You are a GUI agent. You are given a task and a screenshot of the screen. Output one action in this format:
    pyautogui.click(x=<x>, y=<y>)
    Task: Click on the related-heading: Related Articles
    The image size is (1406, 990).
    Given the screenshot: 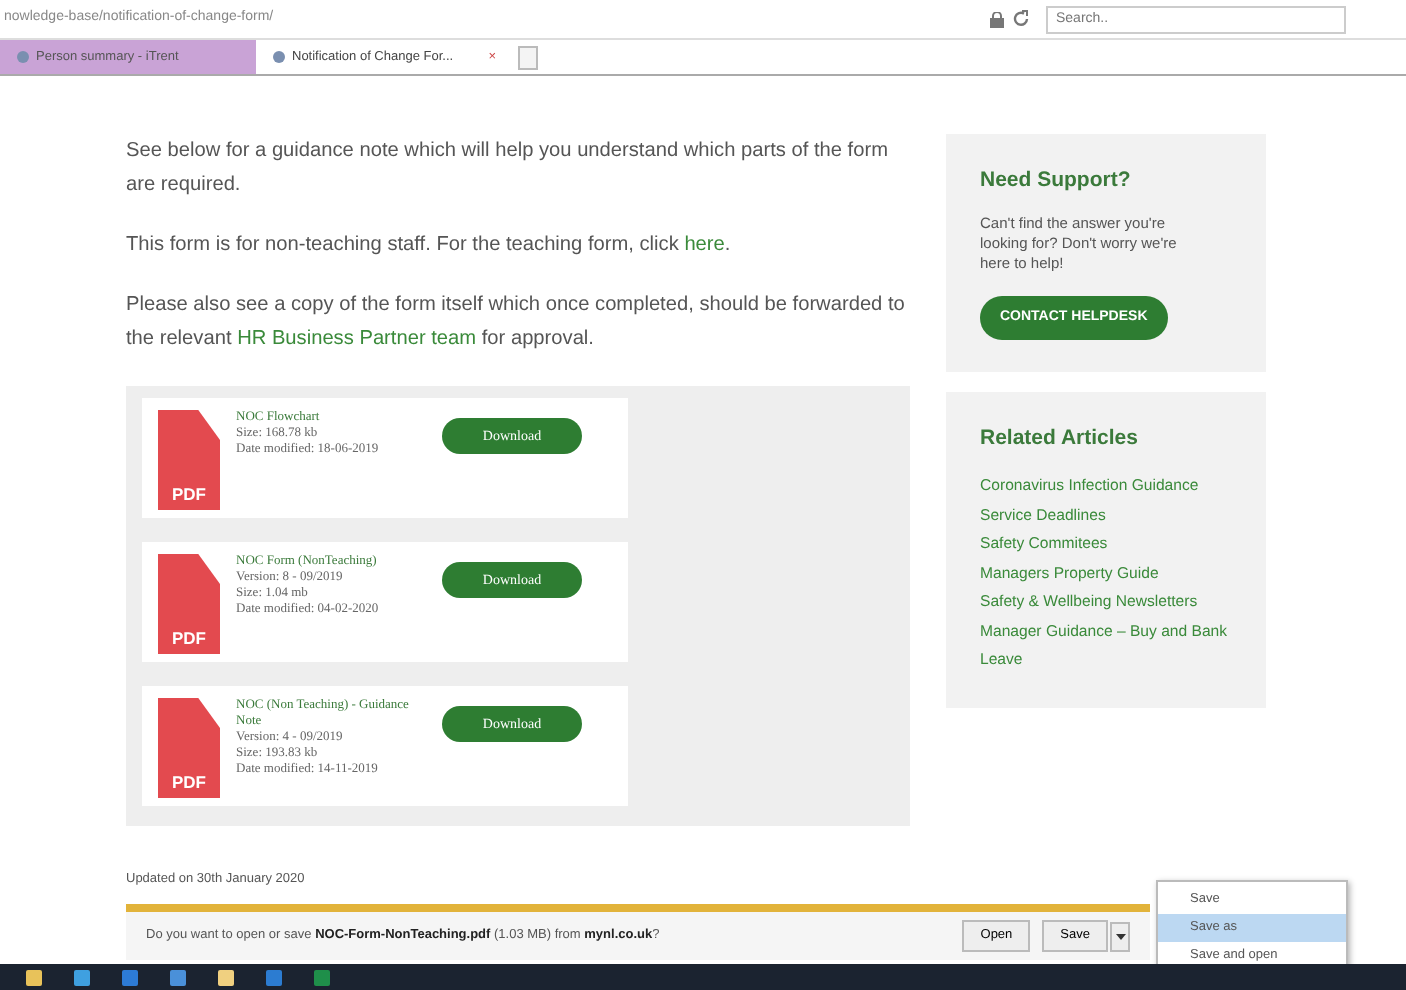 What is the action you would take?
    pyautogui.click(x=1060, y=439)
    